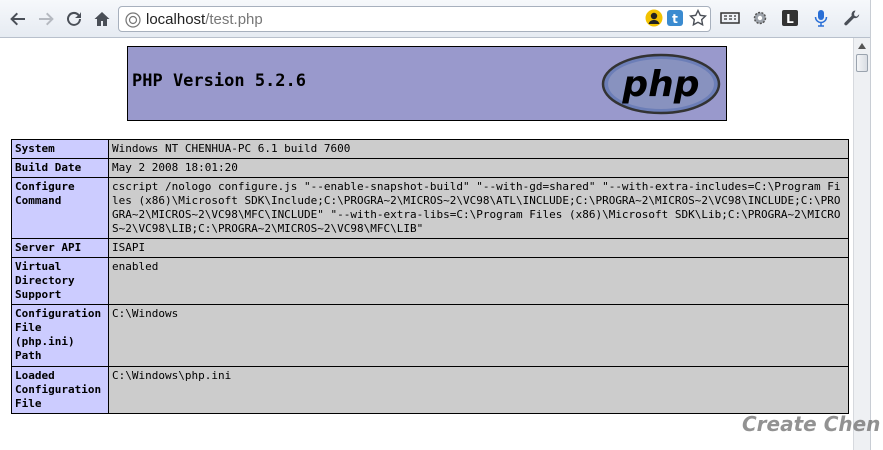 The width and height of the screenshot is (883, 450). I want to click on svg-text: t, so click(675, 19).